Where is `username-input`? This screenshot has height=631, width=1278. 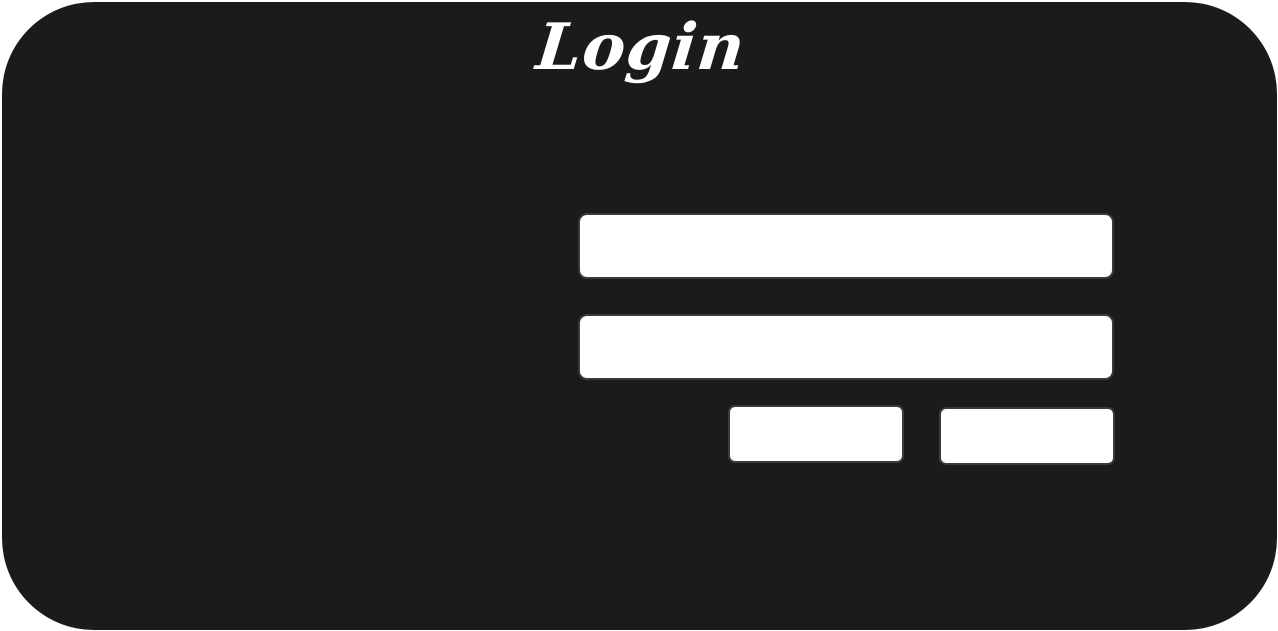
username-input is located at coordinates (846, 246).